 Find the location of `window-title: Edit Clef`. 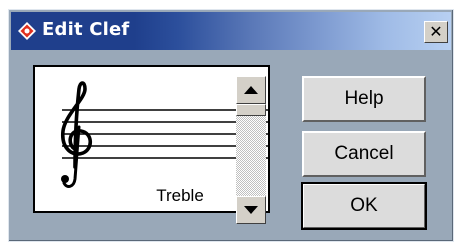

window-title: Edit Clef is located at coordinates (86, 29).